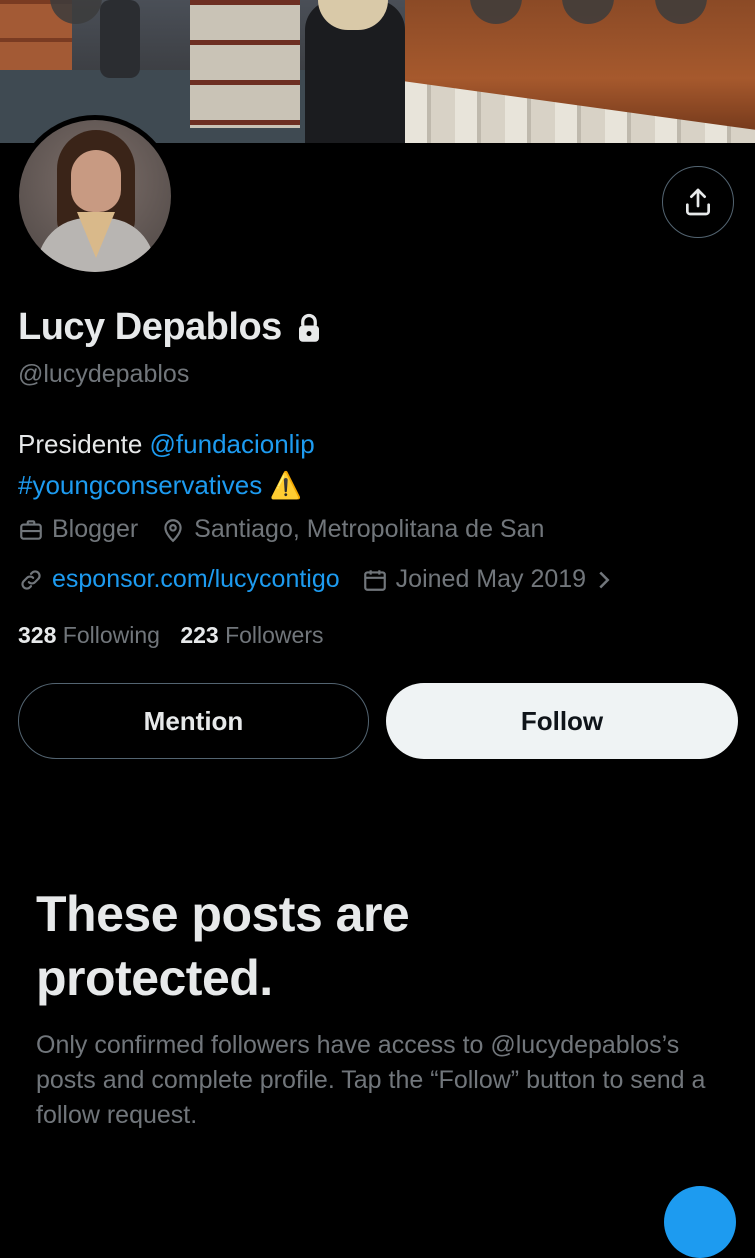 The width and height of the screenshot is (755, 1258). What do you see at coordinates (173, 530) in the screenshot?
I see `location-pin-icon` at bounding box center [173, 530].